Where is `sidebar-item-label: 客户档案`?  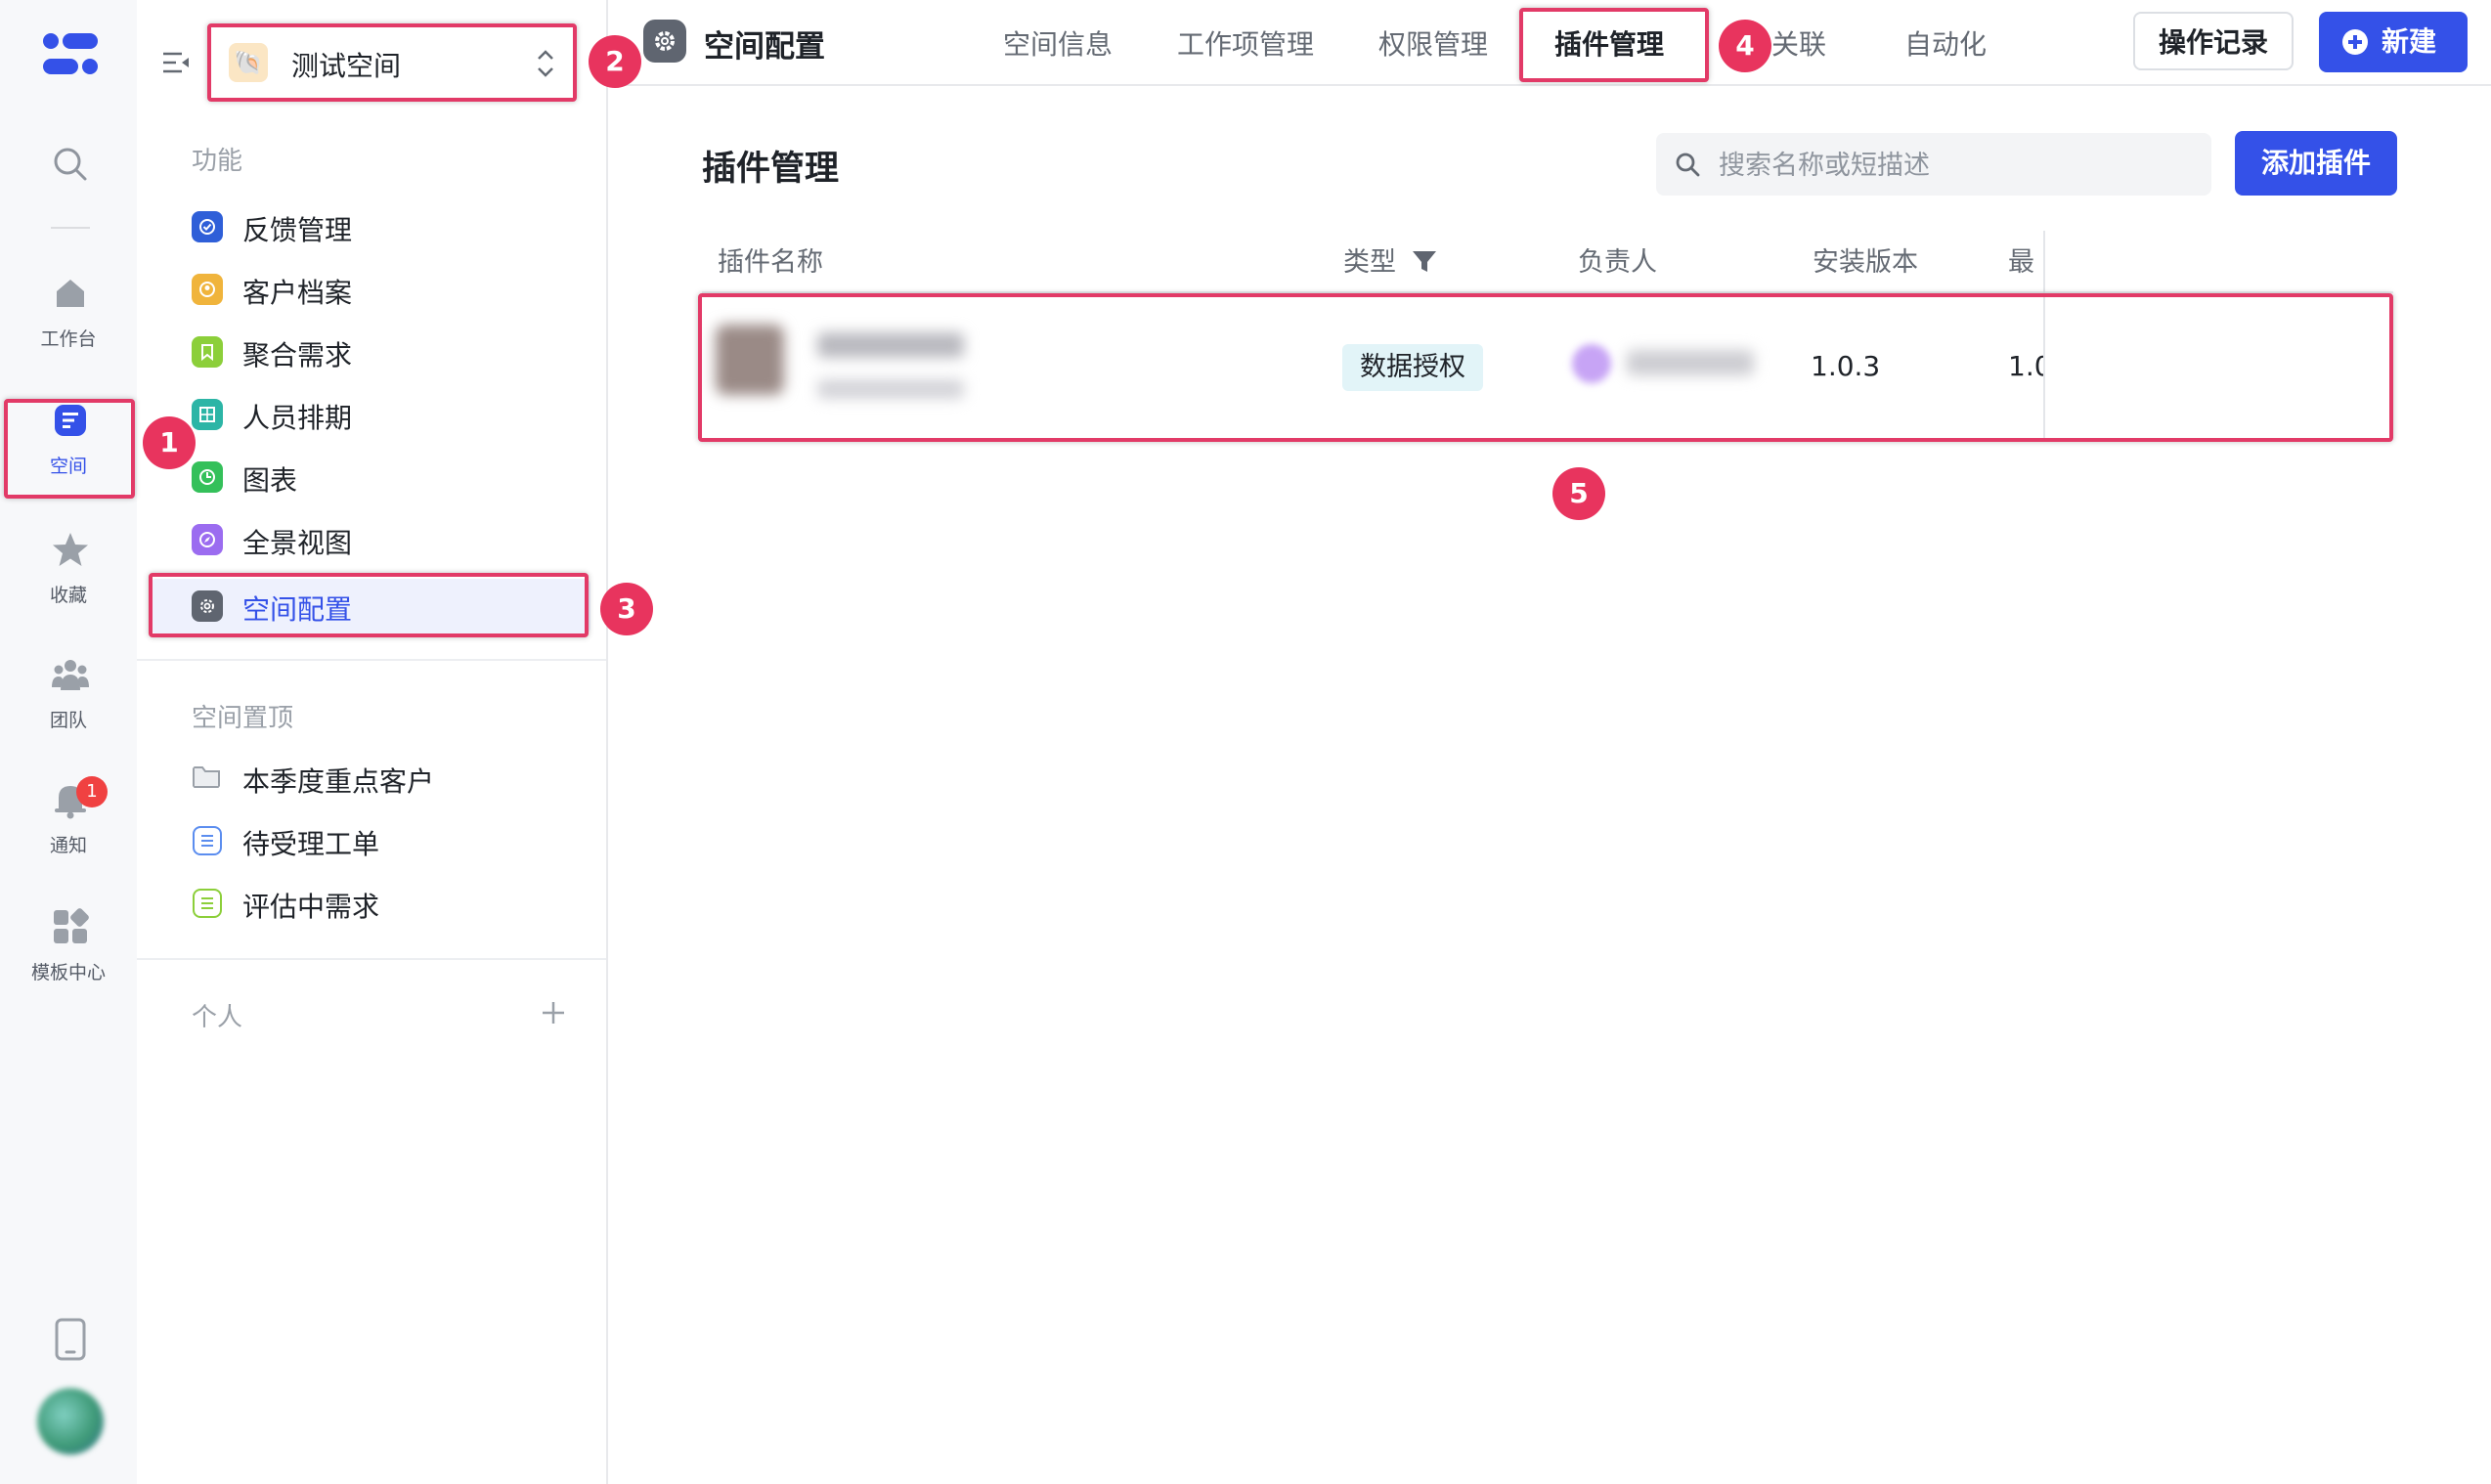
sidebar-item-label: 客户档案 is located at coordinates (297, 293).